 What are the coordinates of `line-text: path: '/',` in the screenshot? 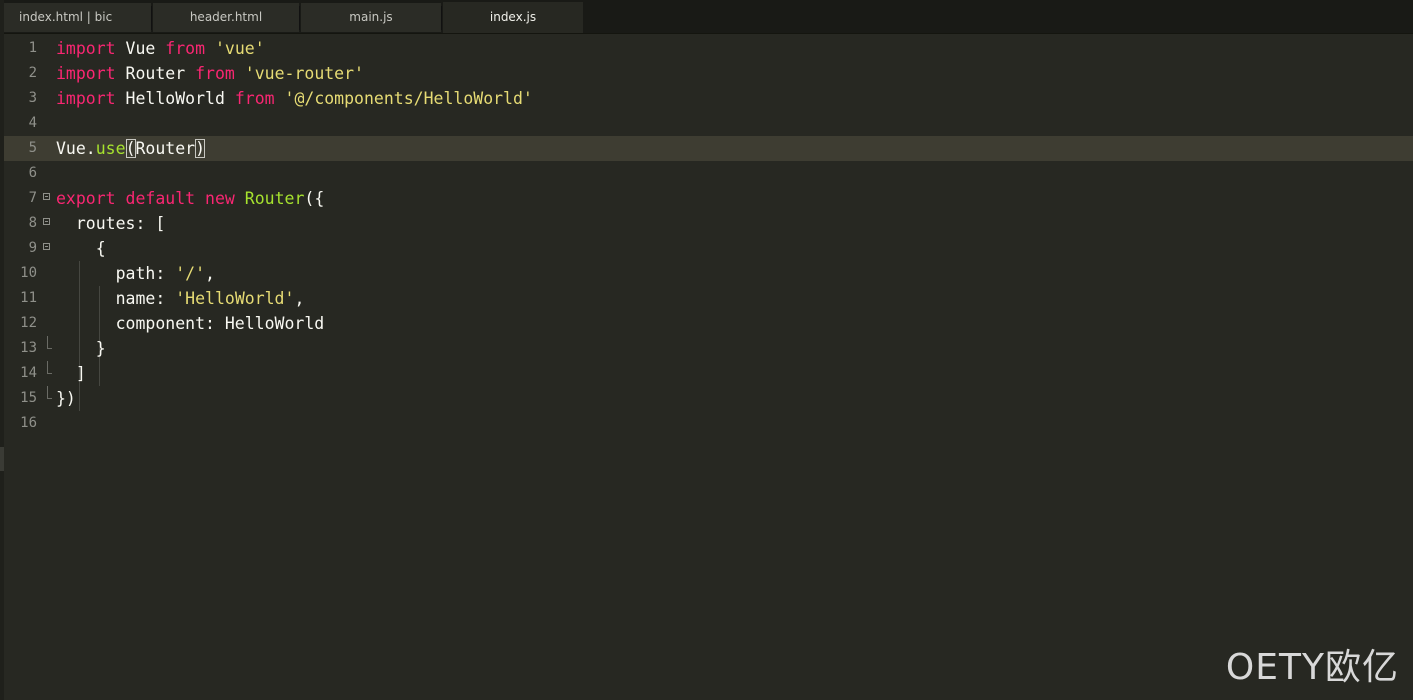 It's located at (135, 273).